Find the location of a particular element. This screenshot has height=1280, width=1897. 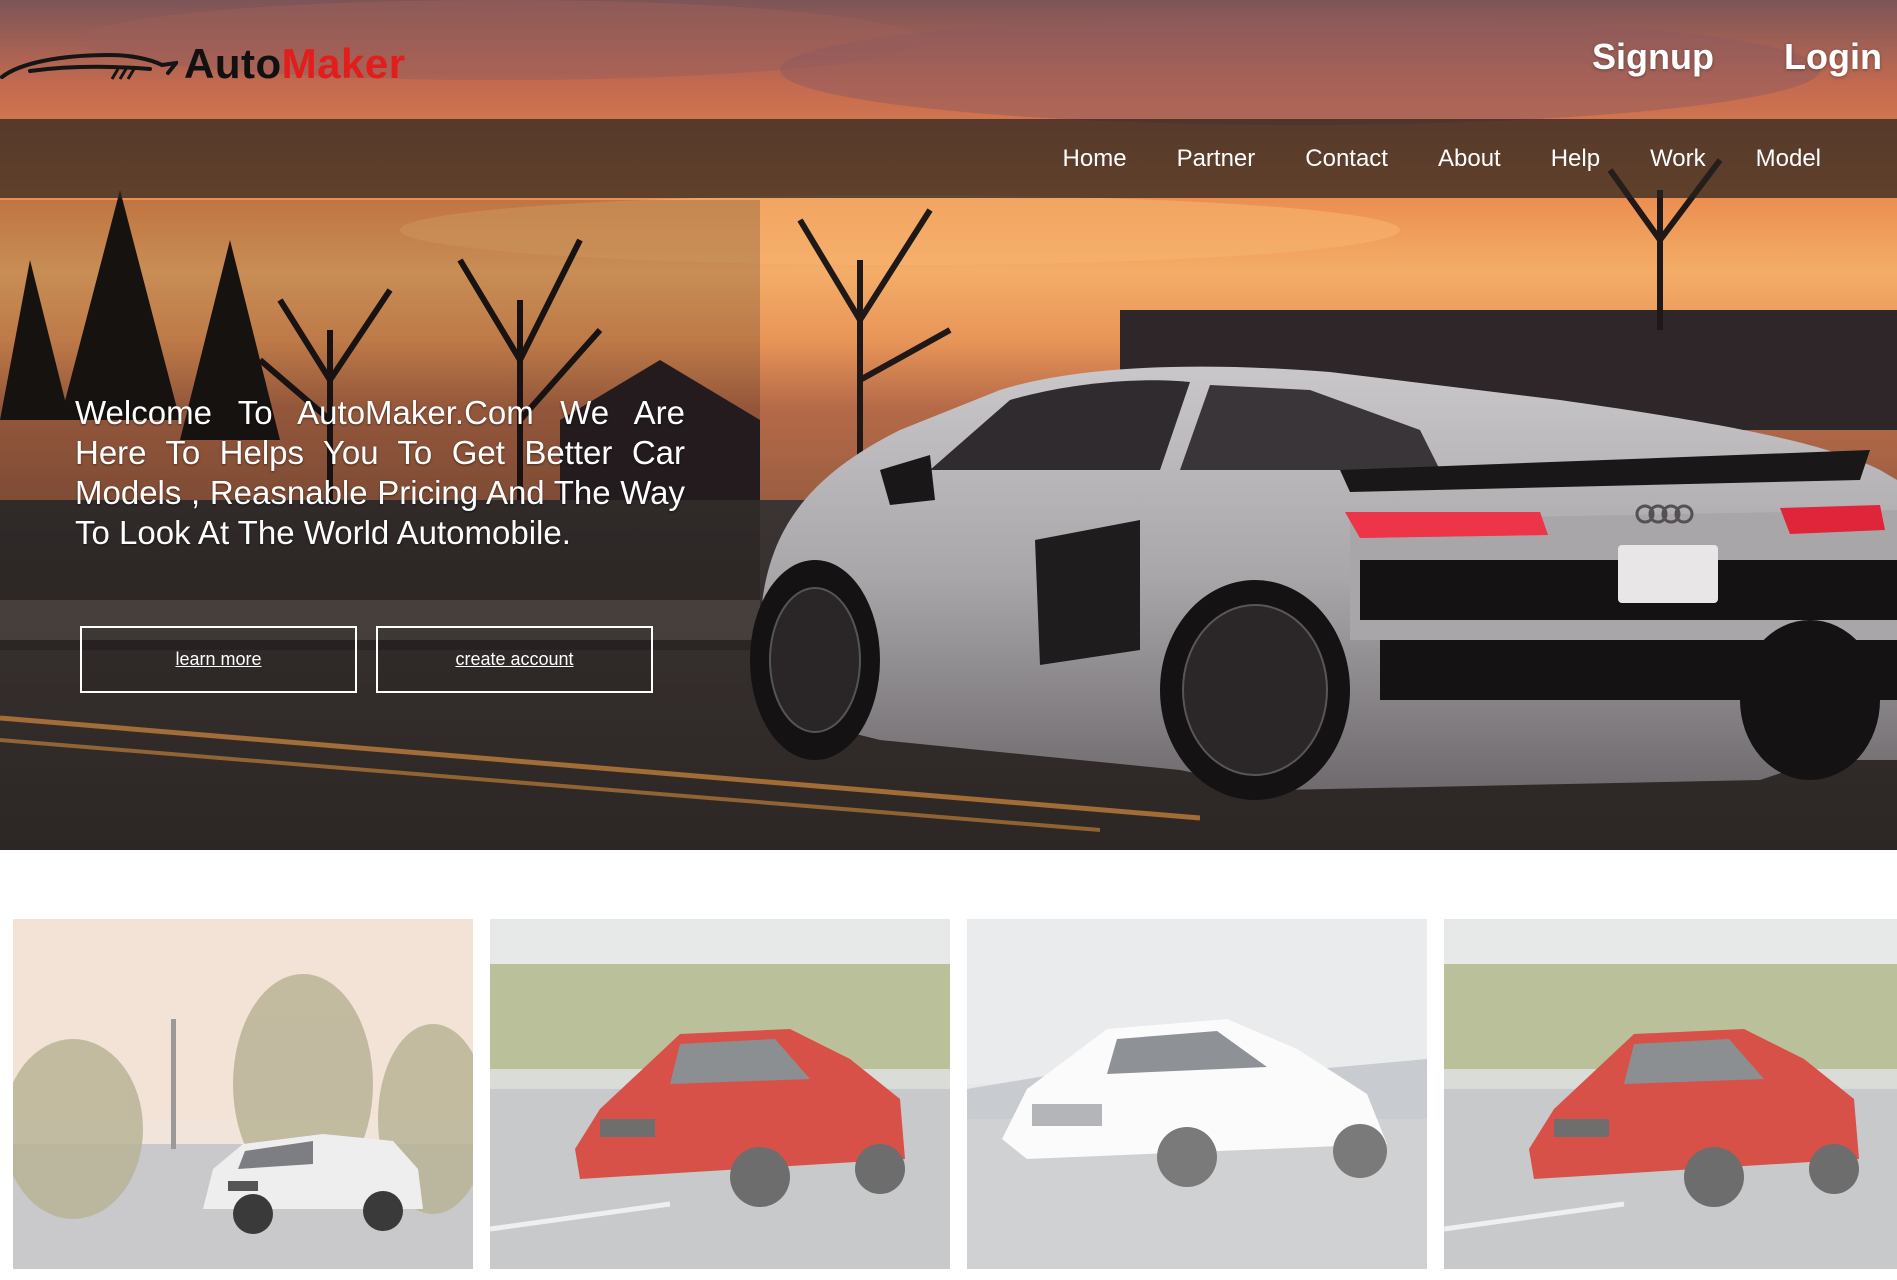

nav-link-help: Help is located at coordinates (1575, 158).